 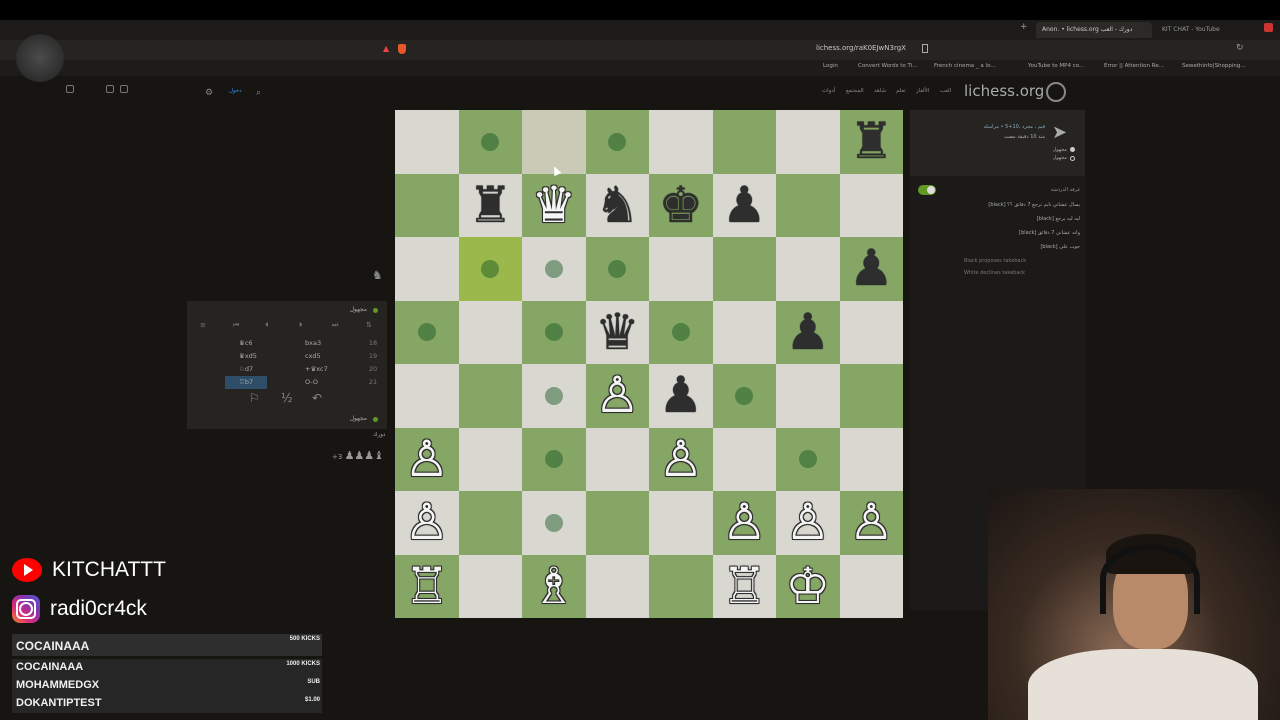 I want to click on settings-gear-icon: ⚙, so click(x=209, y=93).